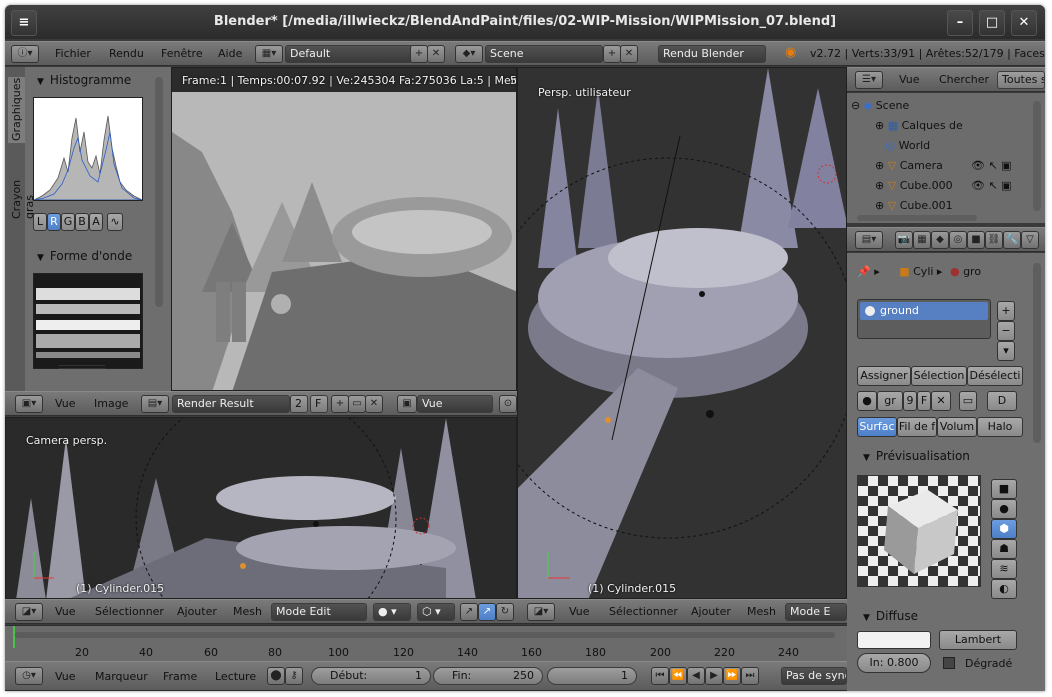  I want to click on render-engine-selector: Rendu Blender, so click(712, 54).